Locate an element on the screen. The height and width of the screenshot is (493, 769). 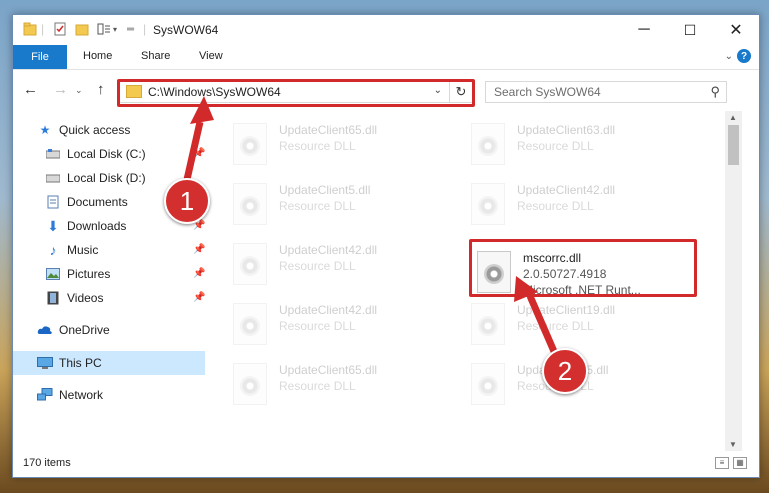
tab-view: View is located at coordinates (211, 56).